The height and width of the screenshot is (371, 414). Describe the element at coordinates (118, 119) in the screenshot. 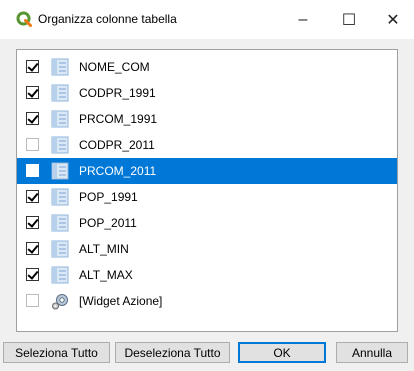

I see `column-label: PRCOM_1991` at that location.